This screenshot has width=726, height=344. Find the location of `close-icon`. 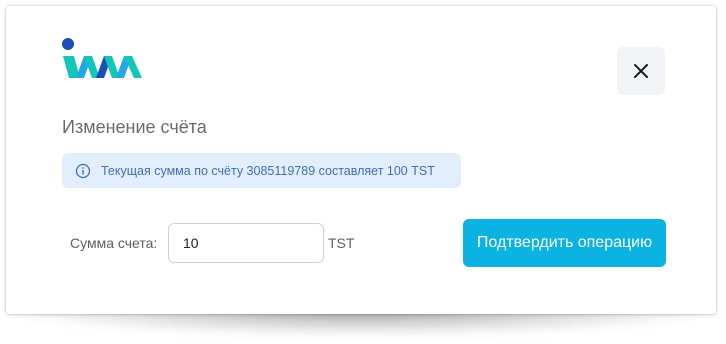

close-icon is located at coordinates (641, 71).